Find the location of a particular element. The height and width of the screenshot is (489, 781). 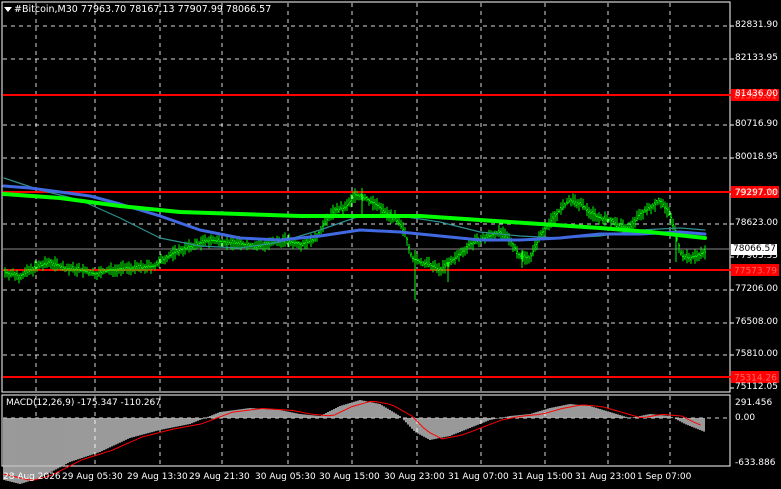

time-axis-label: 31 Aug 15:00 is located at coordinates (542, 477).